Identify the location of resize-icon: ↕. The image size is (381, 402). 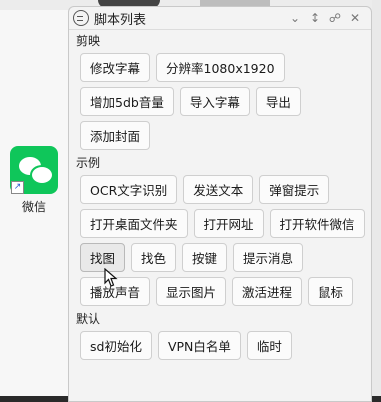
(315, 18).